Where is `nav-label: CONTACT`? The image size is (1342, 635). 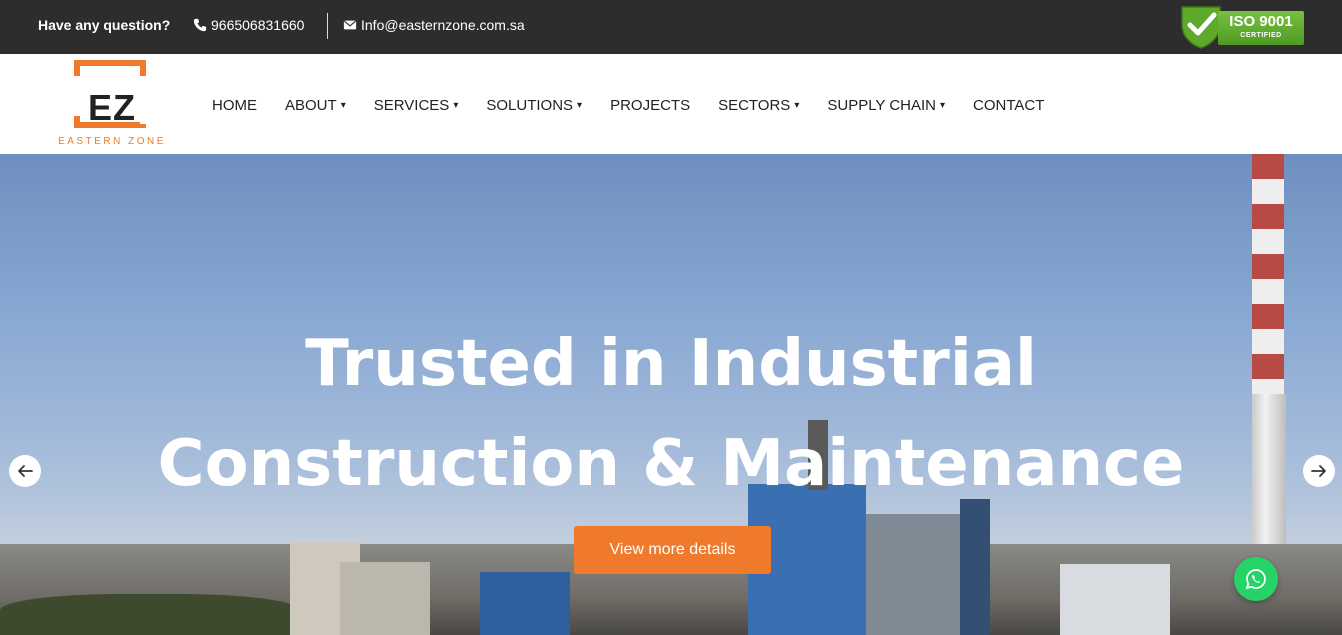
nav-label: CONTACT is located at coordinates (1009, 105).